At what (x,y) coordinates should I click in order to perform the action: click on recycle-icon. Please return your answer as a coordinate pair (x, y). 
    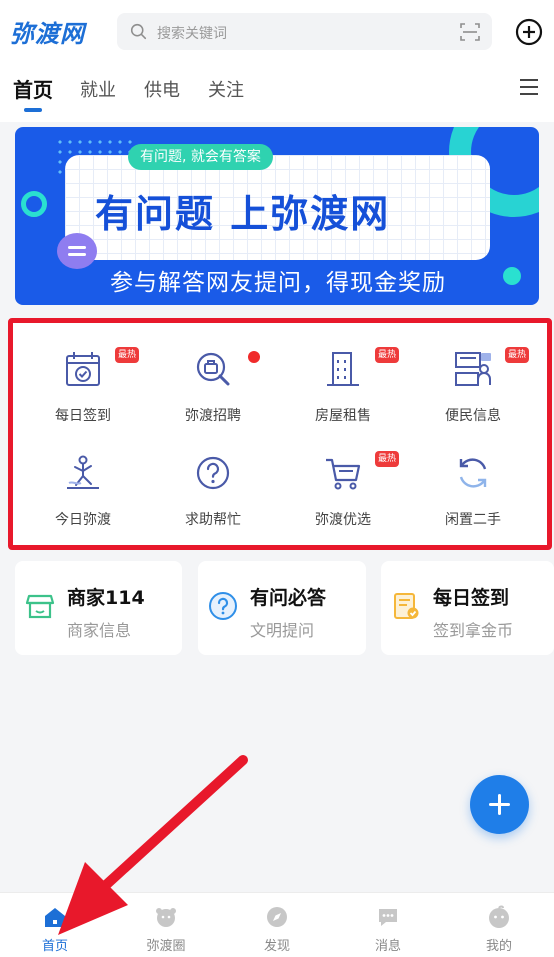
    Looking at the image, I should click on (473, 473).